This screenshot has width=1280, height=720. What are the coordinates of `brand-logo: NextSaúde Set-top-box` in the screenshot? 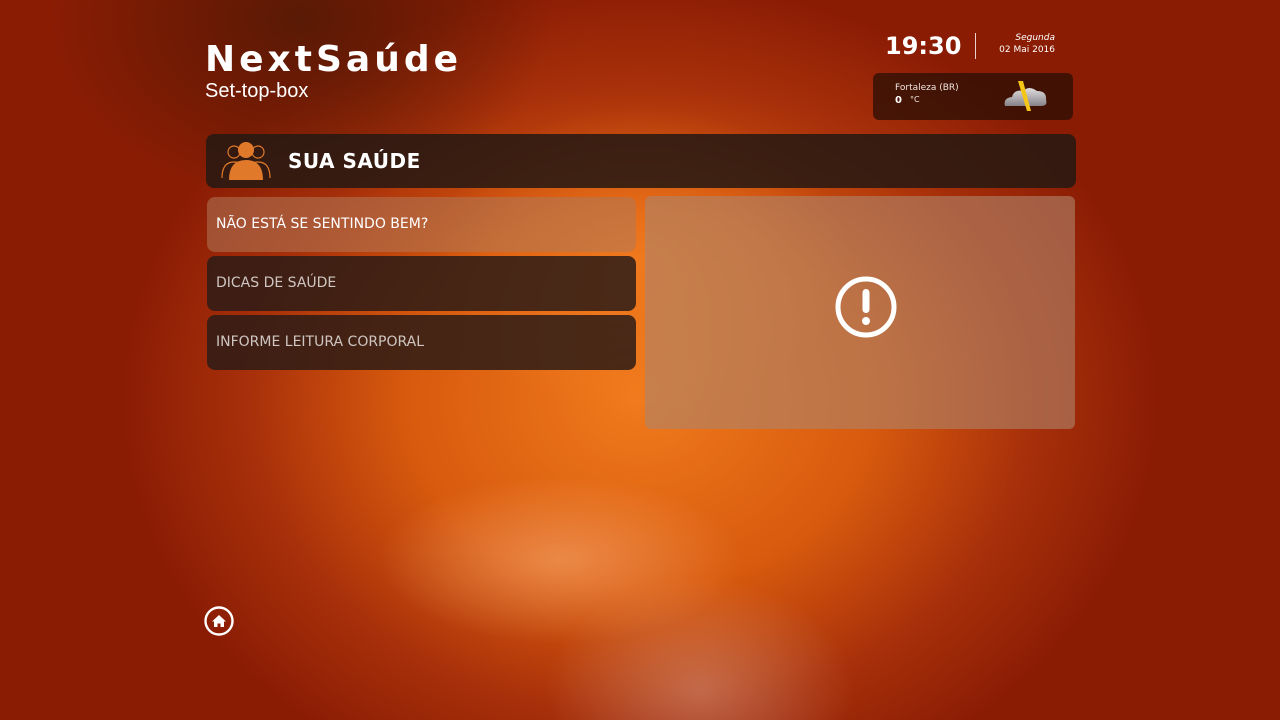 It's located at (333, 70).